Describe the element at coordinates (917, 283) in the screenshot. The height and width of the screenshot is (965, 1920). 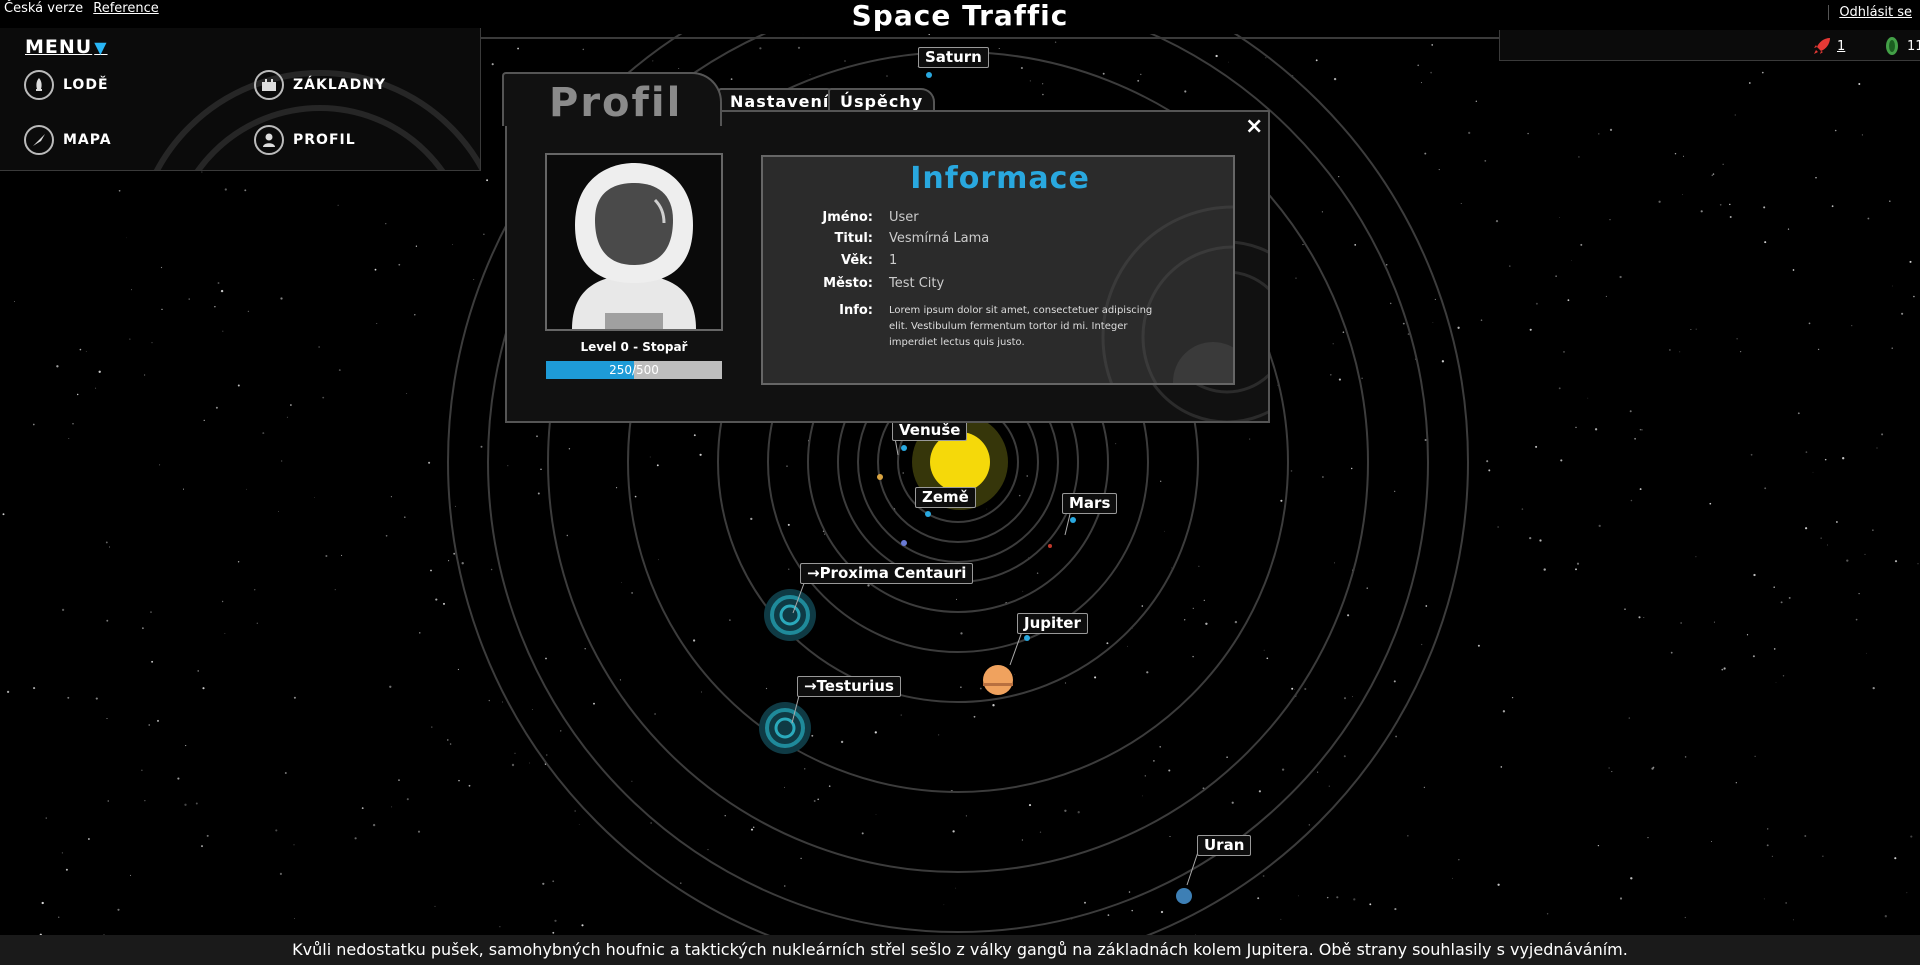
I see `info-value: Test City` at that location.